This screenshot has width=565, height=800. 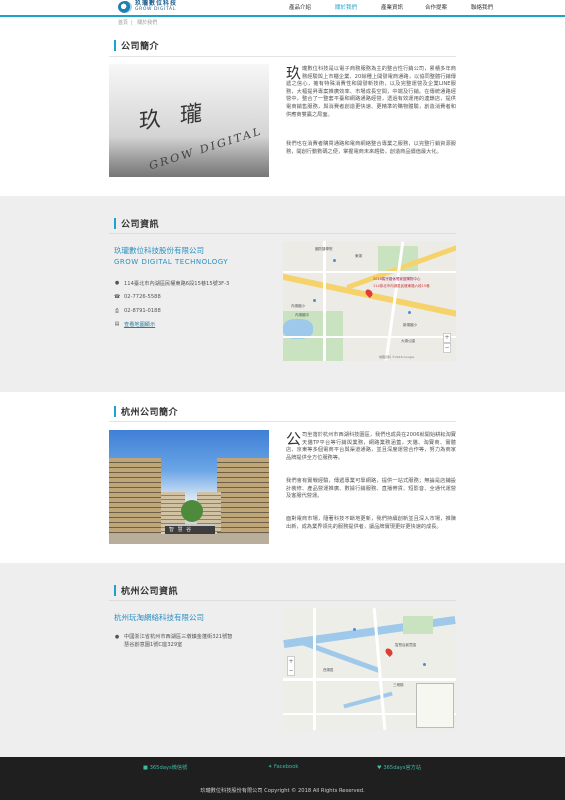 I want to click on intro-photo: 玖 瓏 GROW DIGITAL, so click(x=189, y=120).